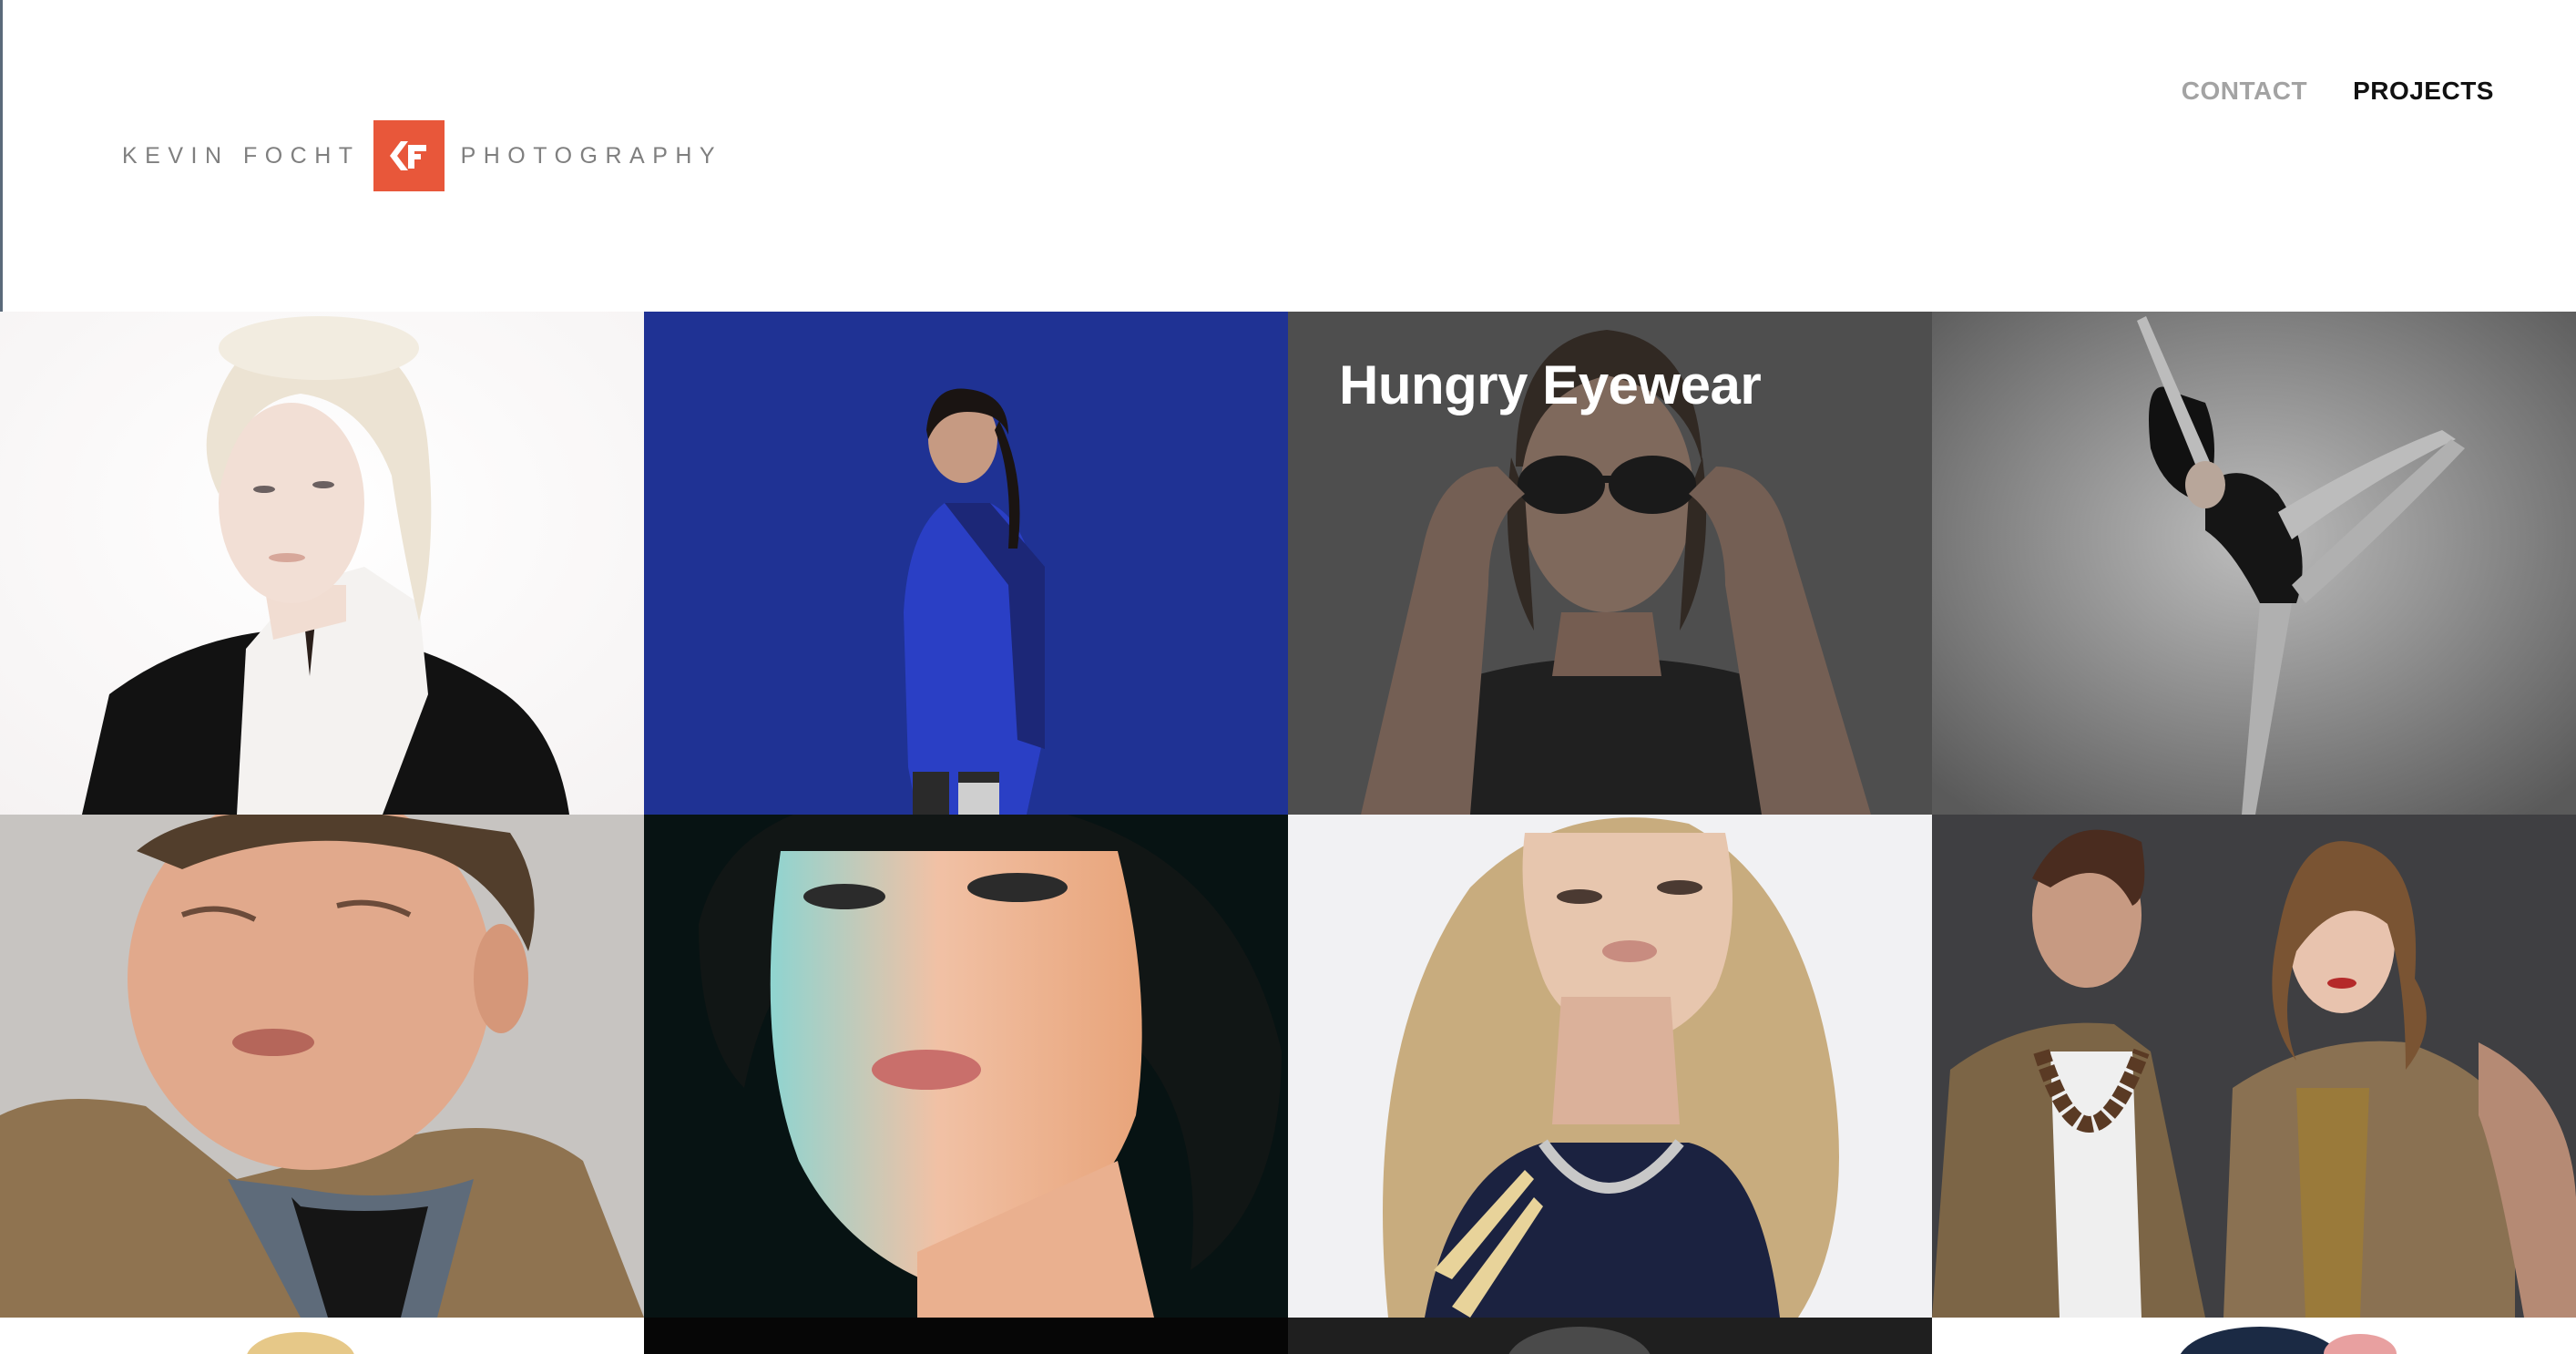  I want to click on dancer-pose-image, so click(2254, 563).